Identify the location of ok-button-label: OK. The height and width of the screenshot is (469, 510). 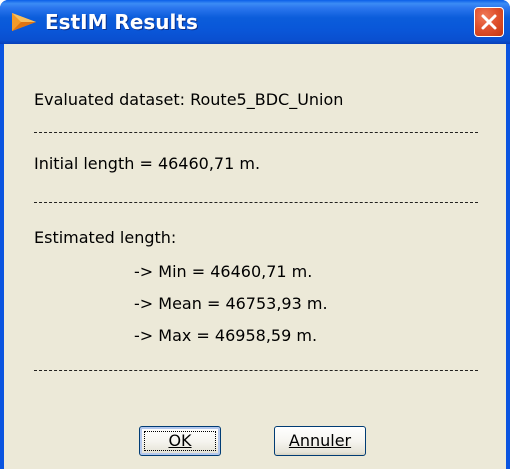
(180, 440).